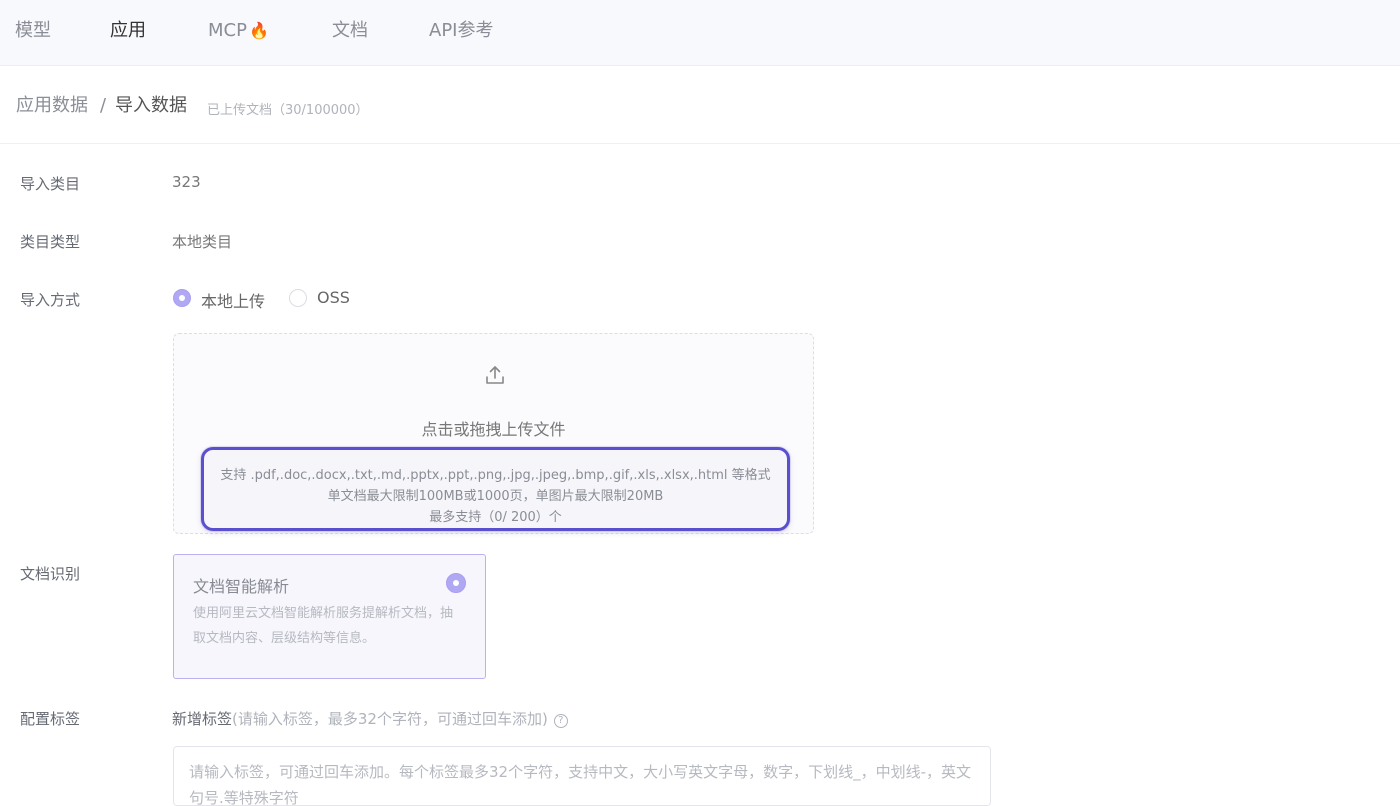 Image resolution: width=1400 pixels, height=806 pixels. I want to click on breadcrumb: 应用数据 / 导入数据 已上传文档（30/100000）, so click(700, 105).